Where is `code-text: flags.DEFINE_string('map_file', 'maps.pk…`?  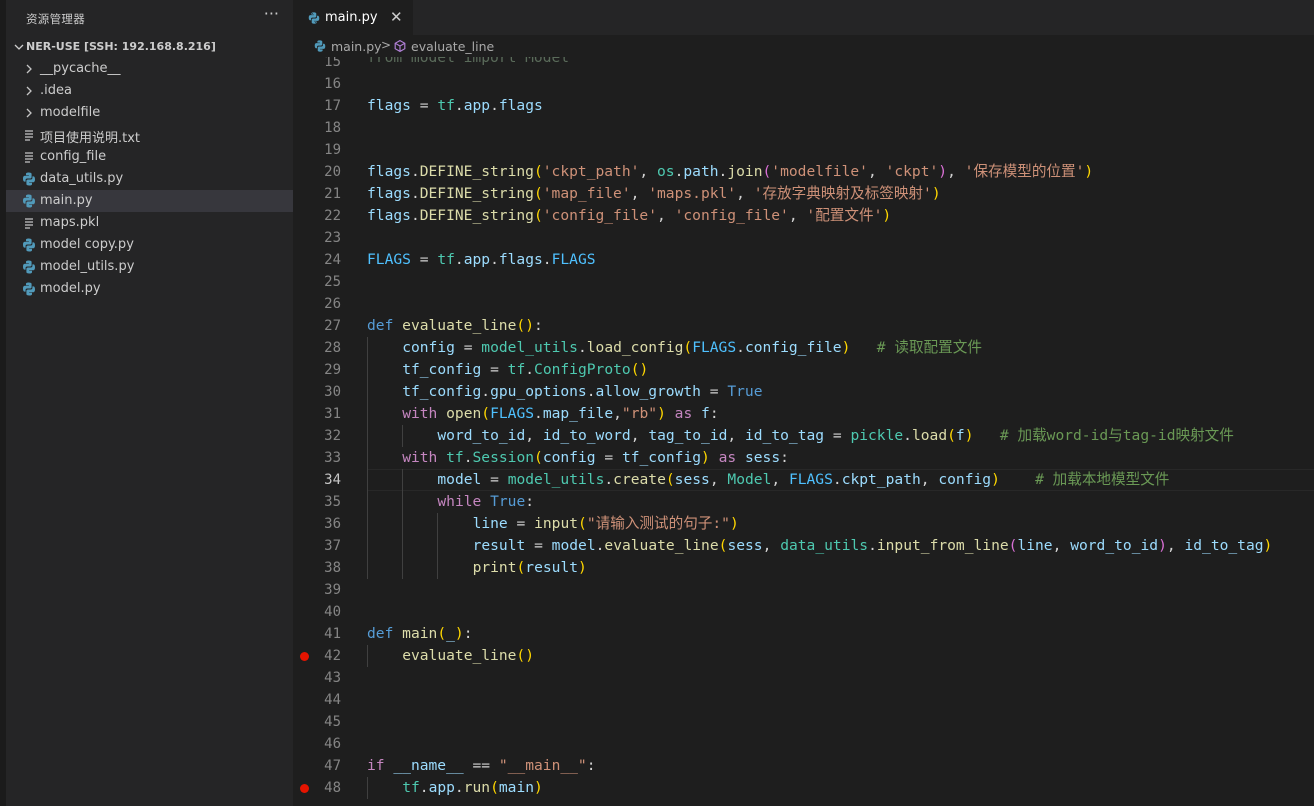 code-text: flags.DEFINE_string('map_file', 'maps.pk… is located at coordinates (654, 193).